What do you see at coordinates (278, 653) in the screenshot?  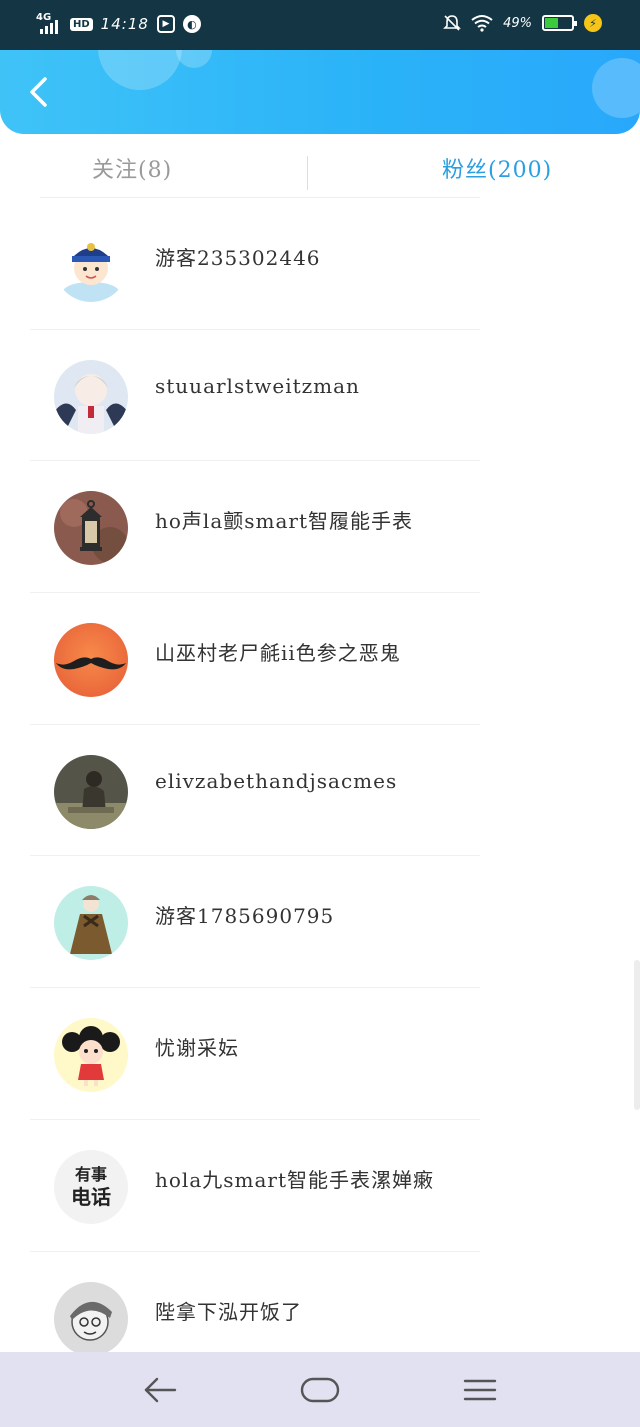 I see `fan-name: 山巫村老尸毹ii色参之恶鬼` at bounding box center [278, 653].